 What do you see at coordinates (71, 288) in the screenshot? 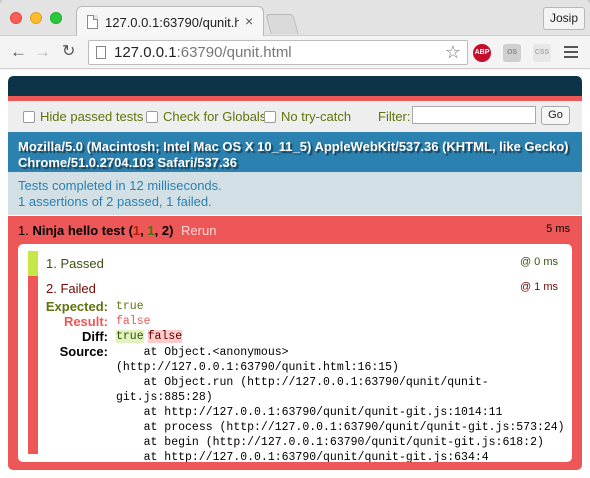
I see `assertion-label: 2. Failed` at bounding box center [71, 288].